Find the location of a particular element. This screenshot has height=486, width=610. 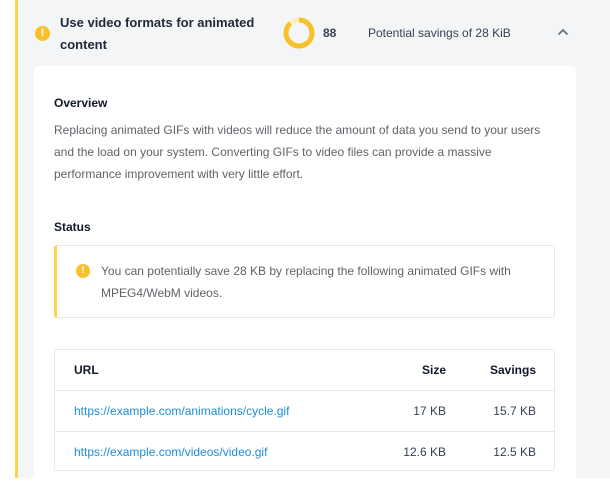

overview-heading: Overview is located at coordinates (81, 103).